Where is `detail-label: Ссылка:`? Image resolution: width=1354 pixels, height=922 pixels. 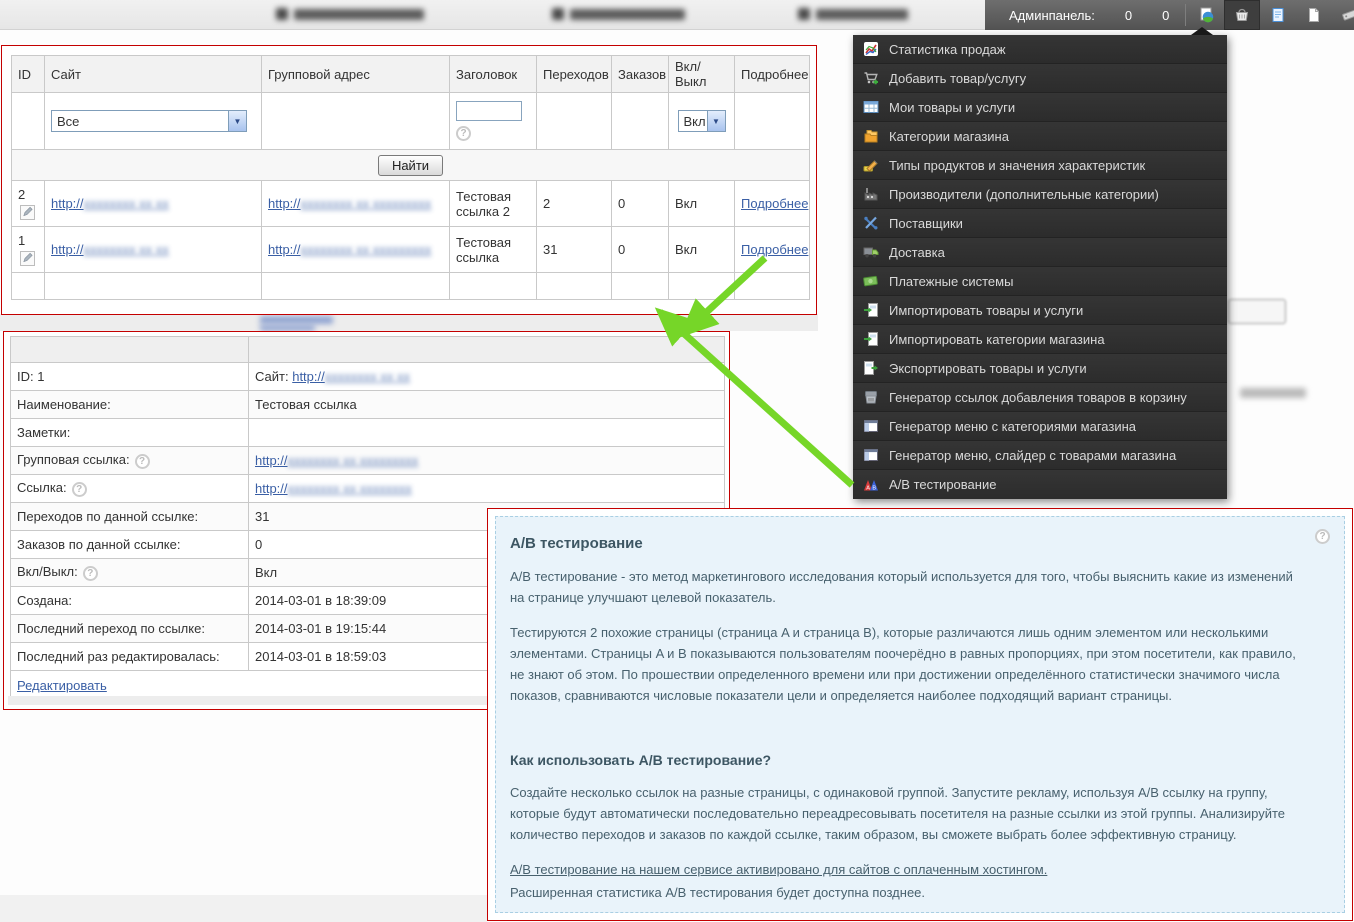 detail-label: Ссылка: is located at coordinates (42, 488).